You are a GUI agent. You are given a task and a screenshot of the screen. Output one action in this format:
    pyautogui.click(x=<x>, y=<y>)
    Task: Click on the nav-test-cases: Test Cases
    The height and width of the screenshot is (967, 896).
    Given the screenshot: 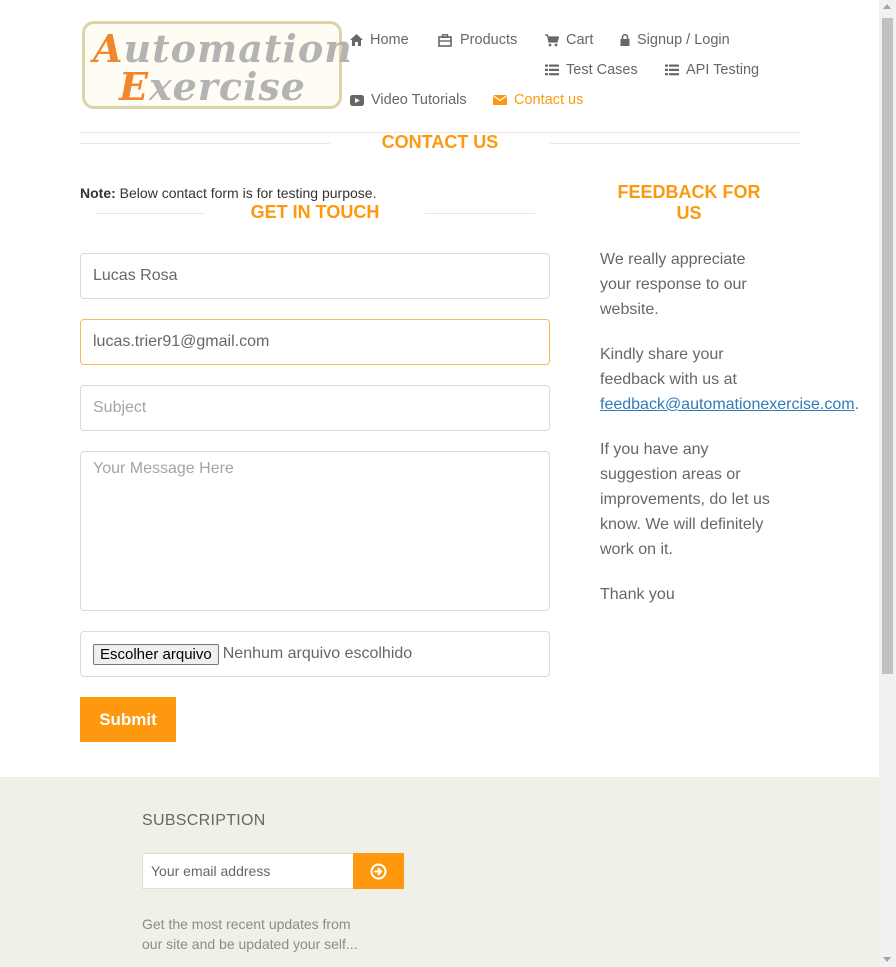 What is the action you would take?
    pyautogui.click(x=591, y=70)
    